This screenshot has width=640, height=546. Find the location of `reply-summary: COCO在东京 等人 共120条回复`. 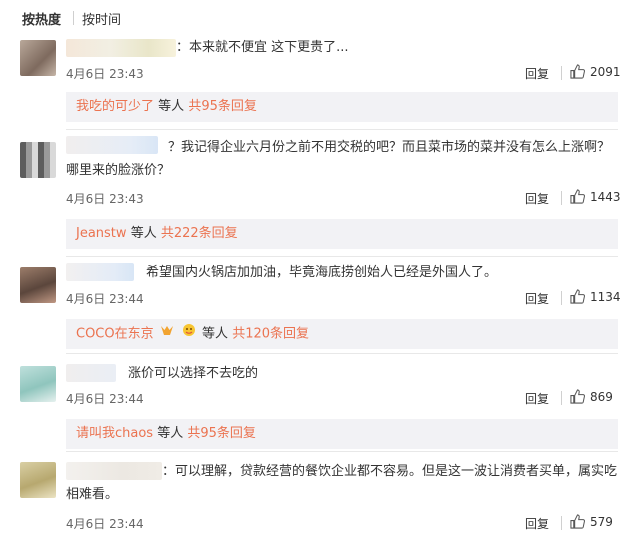

reply-summary: COCO在东京 等人 共120条回复 is located at coordinates (342, 334).